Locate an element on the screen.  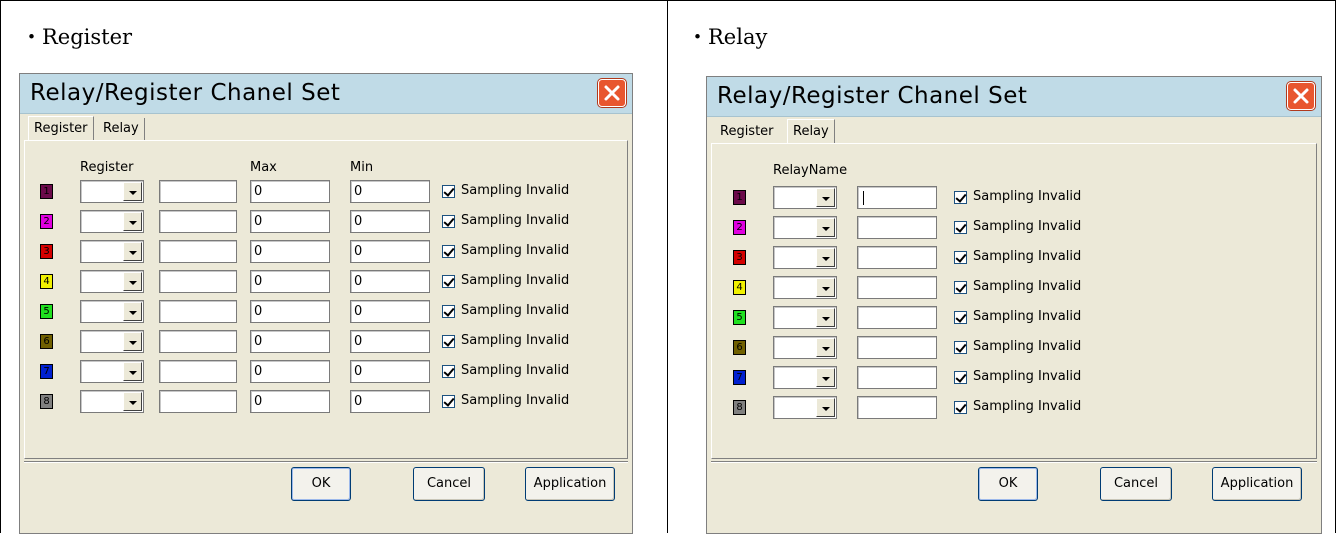
table-row: 3 0 0 Sampling Invalid is located at coordinates (320, 252).